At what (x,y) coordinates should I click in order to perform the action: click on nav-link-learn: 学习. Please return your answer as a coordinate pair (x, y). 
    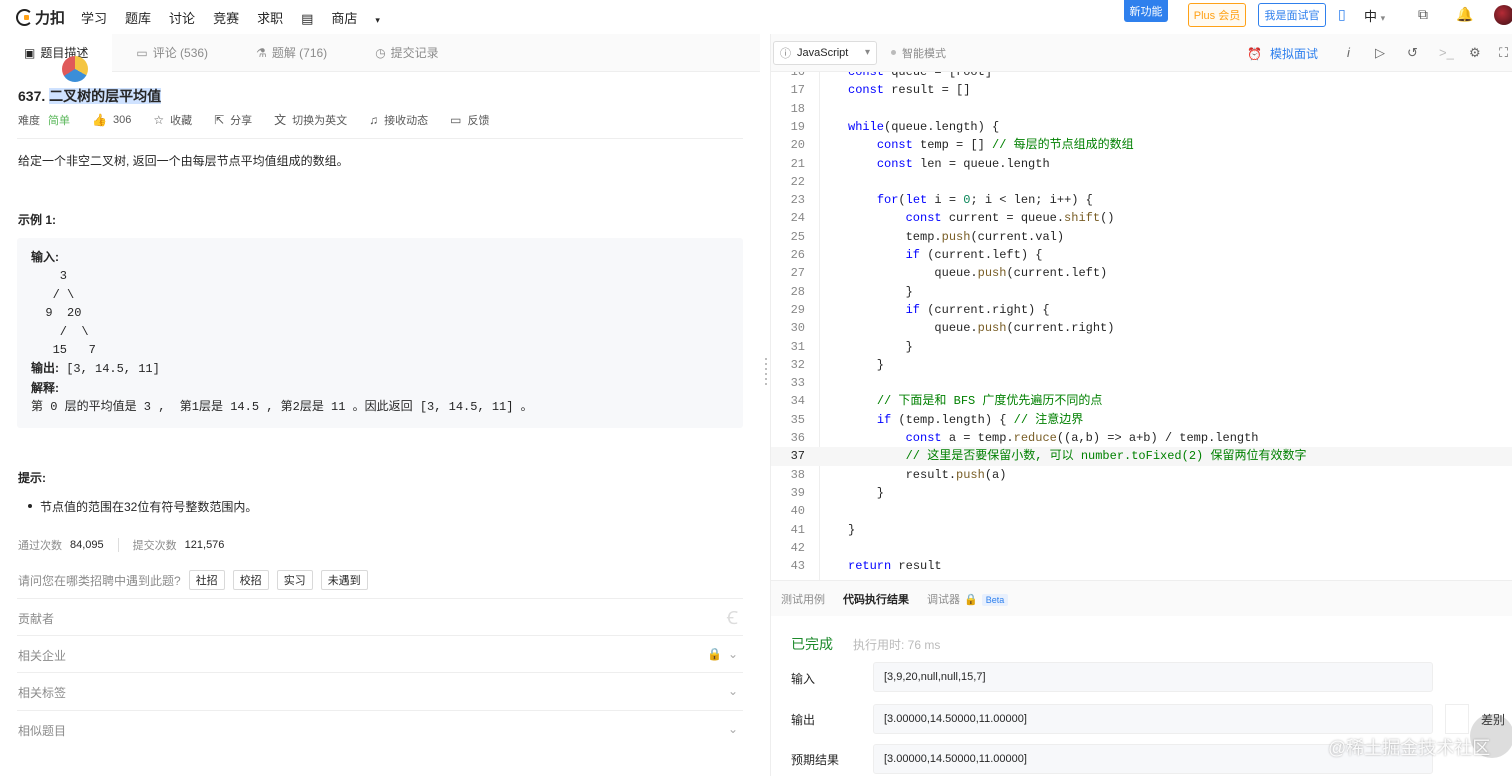
    Looking at the image, I should click on (94, 17).